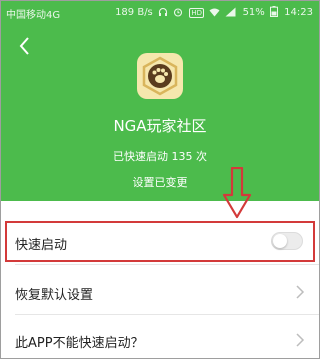 The image size is (320, 359). Describe the element at coordinates (79, 343) in the screenshot. I see `cannot-quick-launch-label: 此APP不能快速启动？` at that location.